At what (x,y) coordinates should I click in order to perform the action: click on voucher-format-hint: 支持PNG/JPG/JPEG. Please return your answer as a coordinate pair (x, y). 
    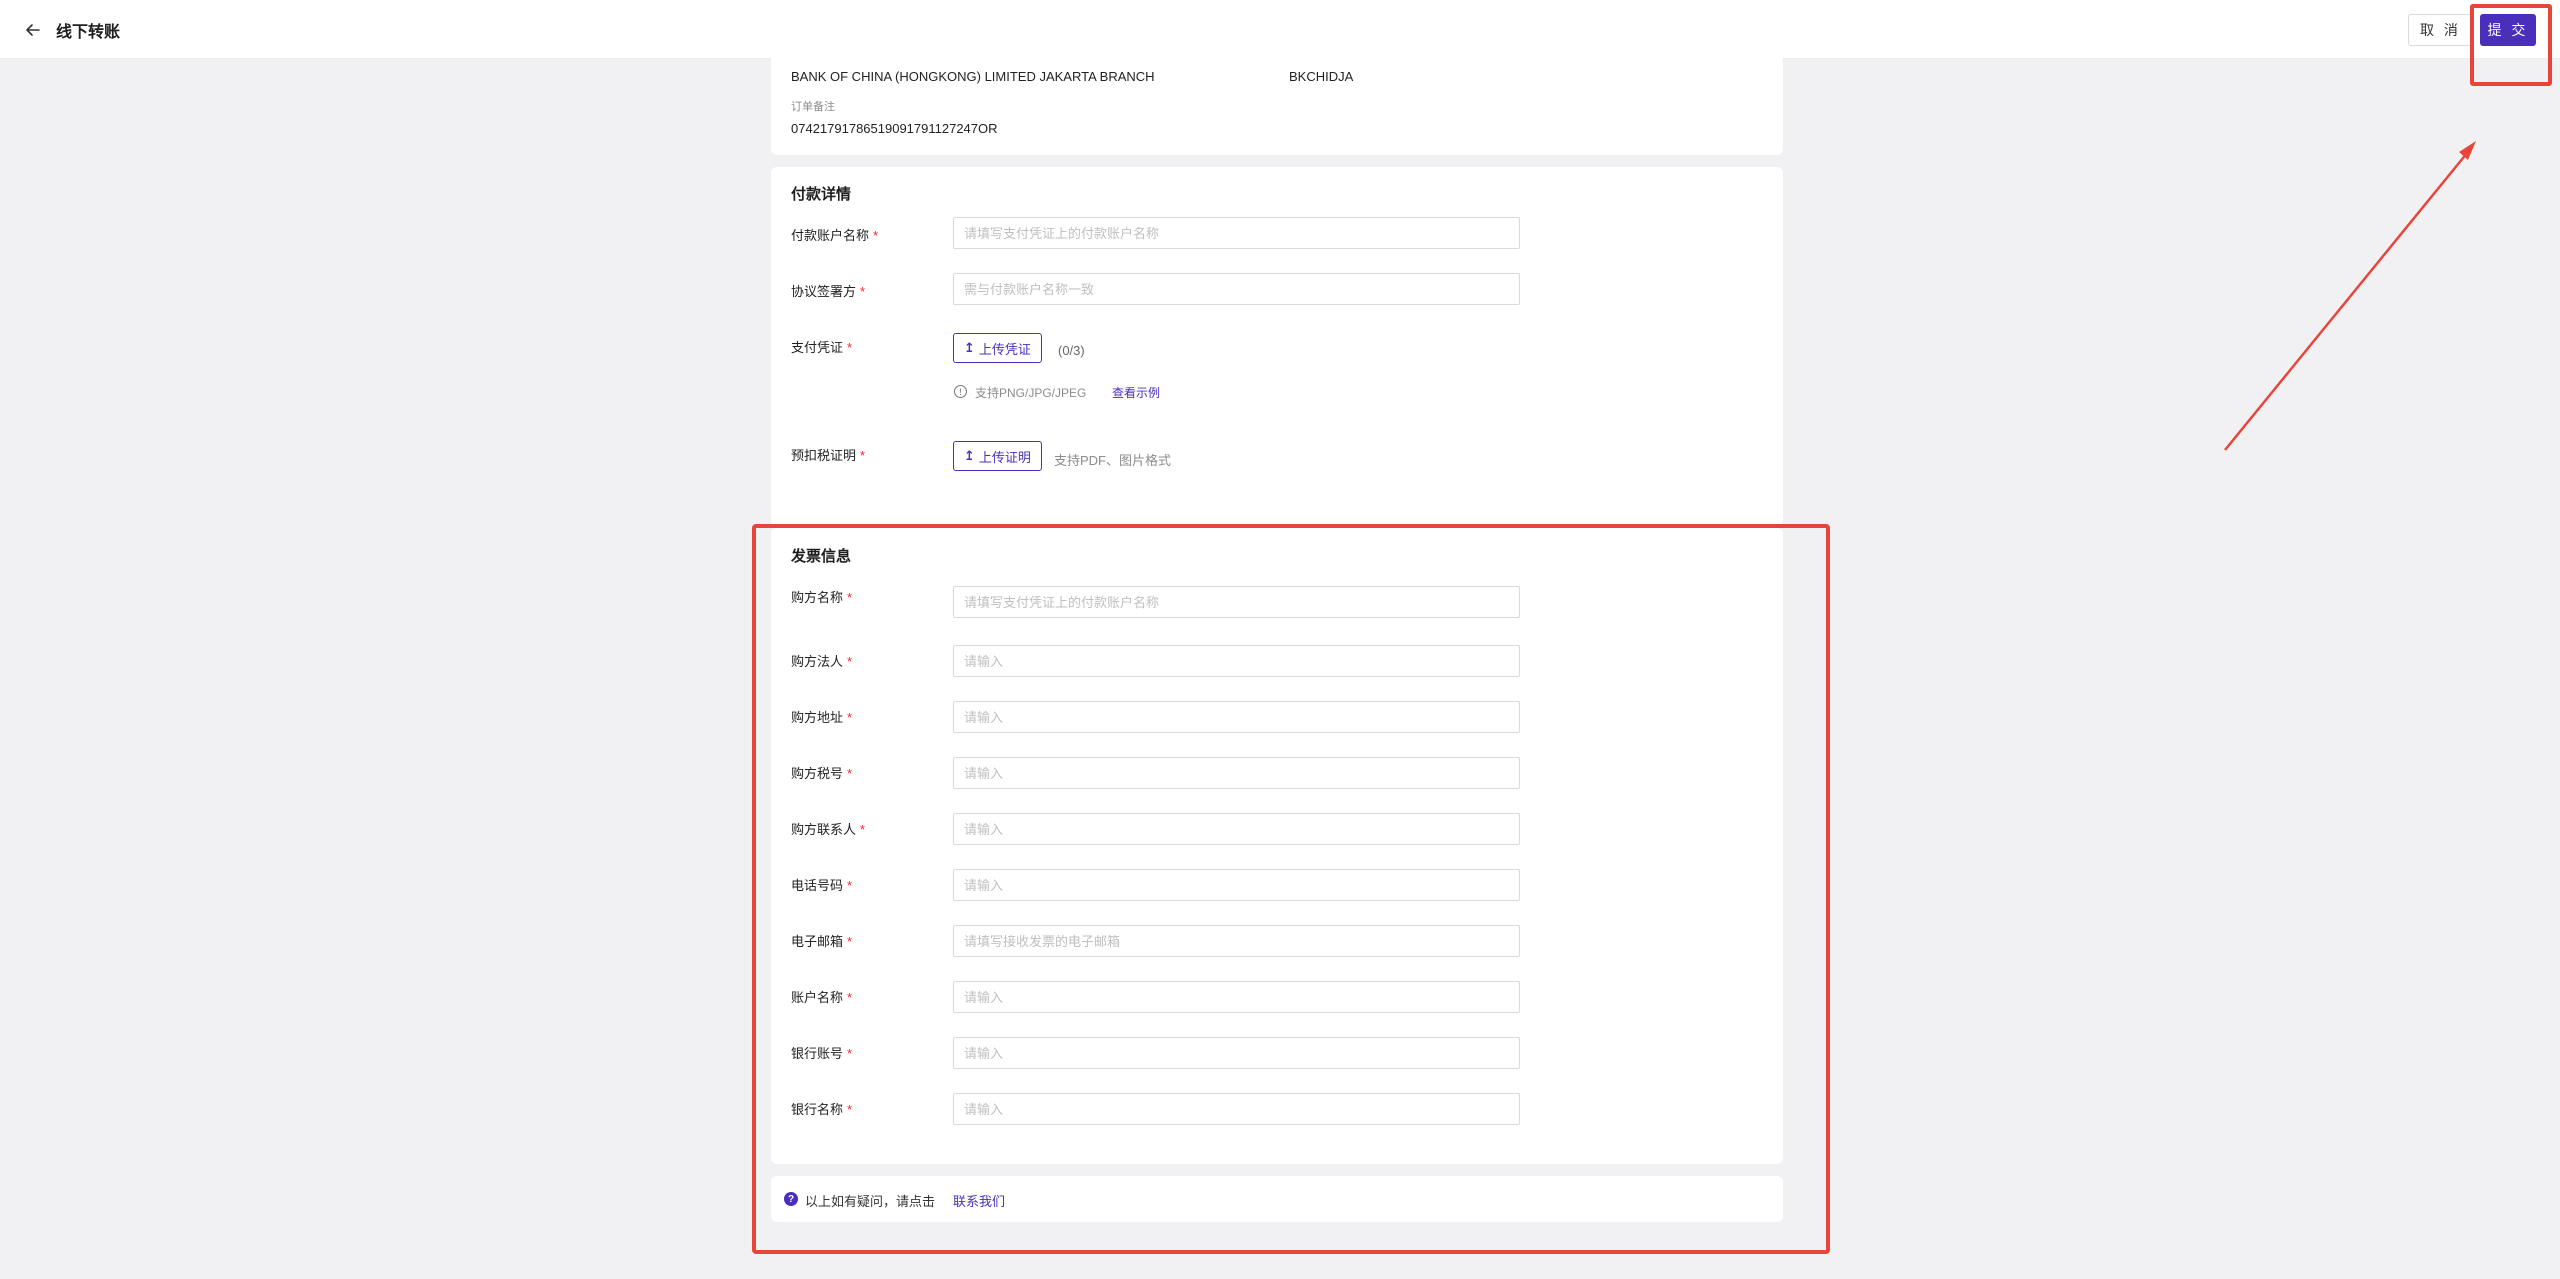
    Looking at the image, I should click on (1031, 393).